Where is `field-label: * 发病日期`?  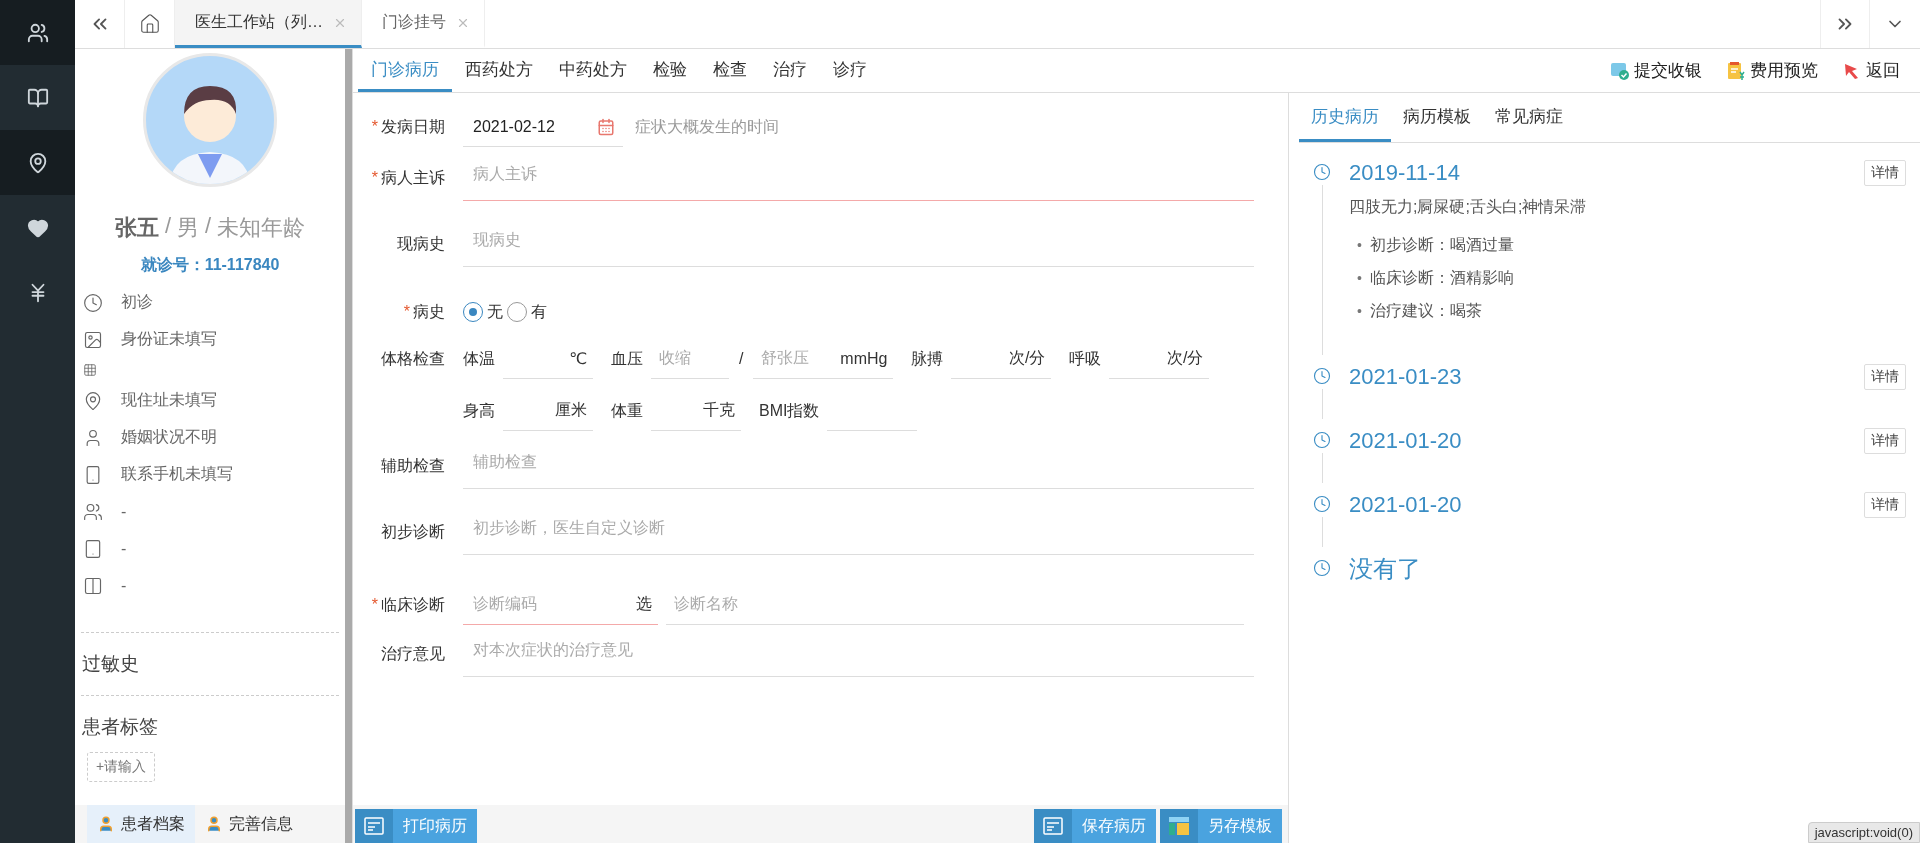
field-label: * 发病日期 is located at coordinates (408, 126).